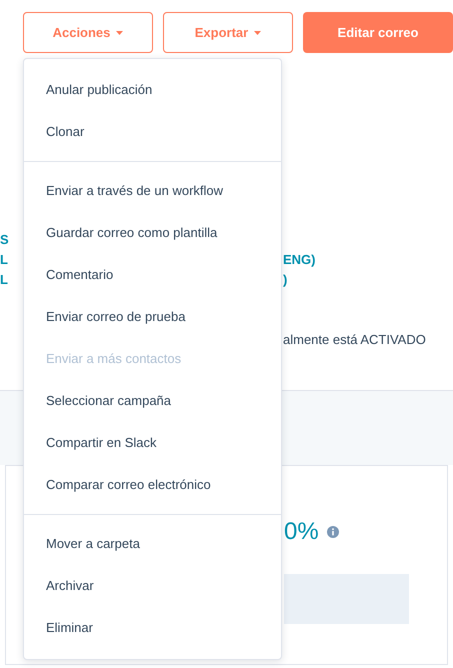 The height and width of the screenshot is (668, 453). What do you see at coordinates (152, 275) in the screenshot?
I see `menu-item: Comentario` at bounding box center [152, 275].